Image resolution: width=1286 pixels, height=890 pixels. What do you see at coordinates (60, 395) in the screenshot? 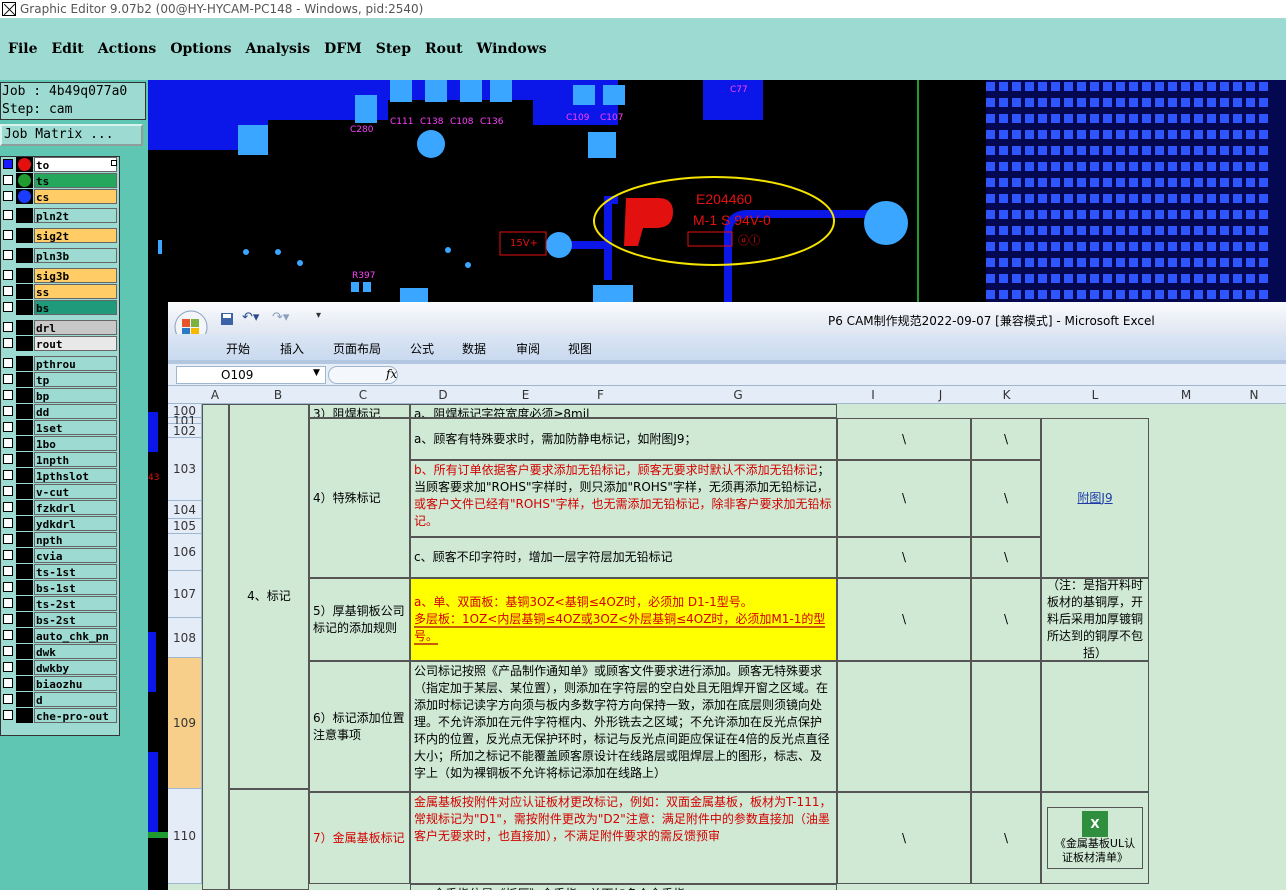
I see `layer-row: bp` at bounding box center [60, 395].